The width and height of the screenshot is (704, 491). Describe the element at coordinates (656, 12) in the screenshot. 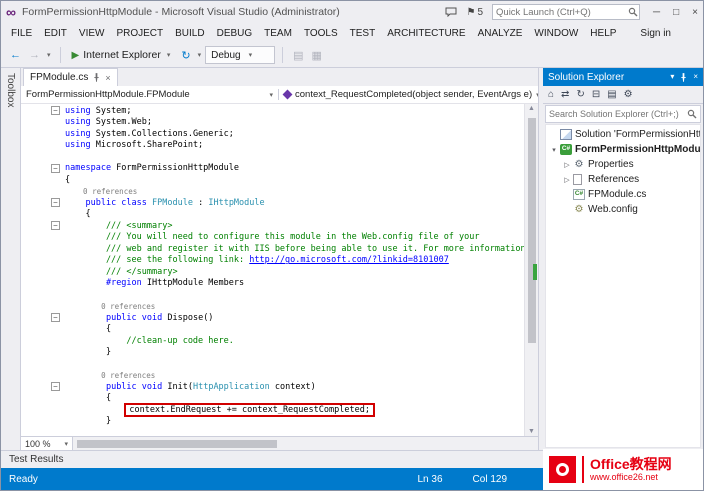

I see `minimize-button: ─` at that location.